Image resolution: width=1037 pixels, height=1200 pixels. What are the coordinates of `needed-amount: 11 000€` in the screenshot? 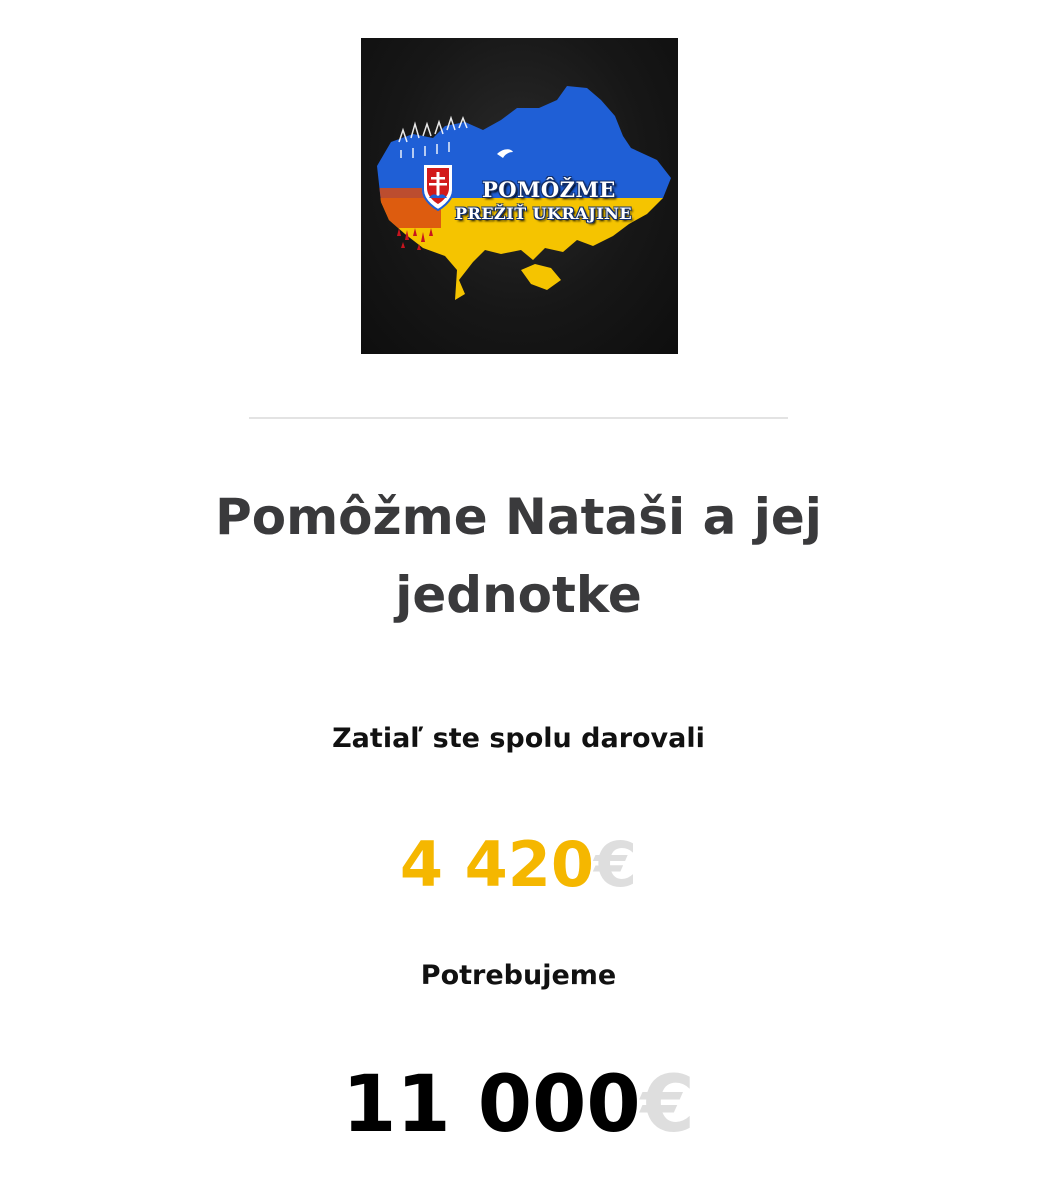 It's located at (518, 1105).